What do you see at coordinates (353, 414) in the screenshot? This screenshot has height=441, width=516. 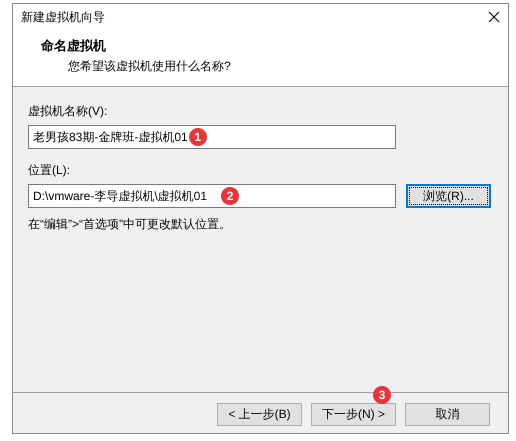 I see `next-button: 下一步(N) >` at bounding box center [353, 414].